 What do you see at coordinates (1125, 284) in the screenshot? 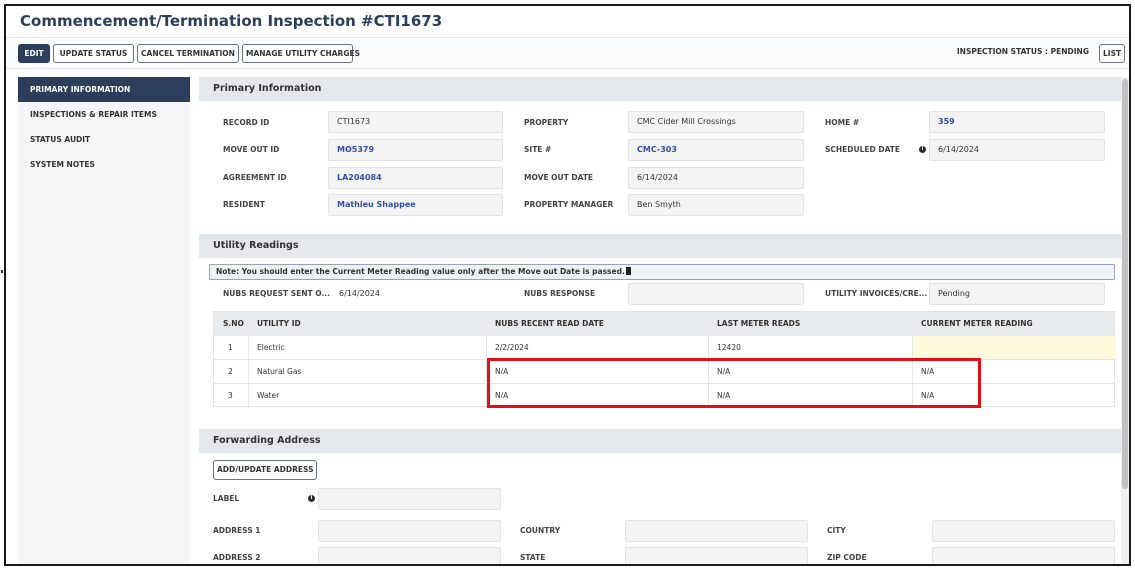
I see `scrollbar-thumb` at bounding box center [1125, 284].